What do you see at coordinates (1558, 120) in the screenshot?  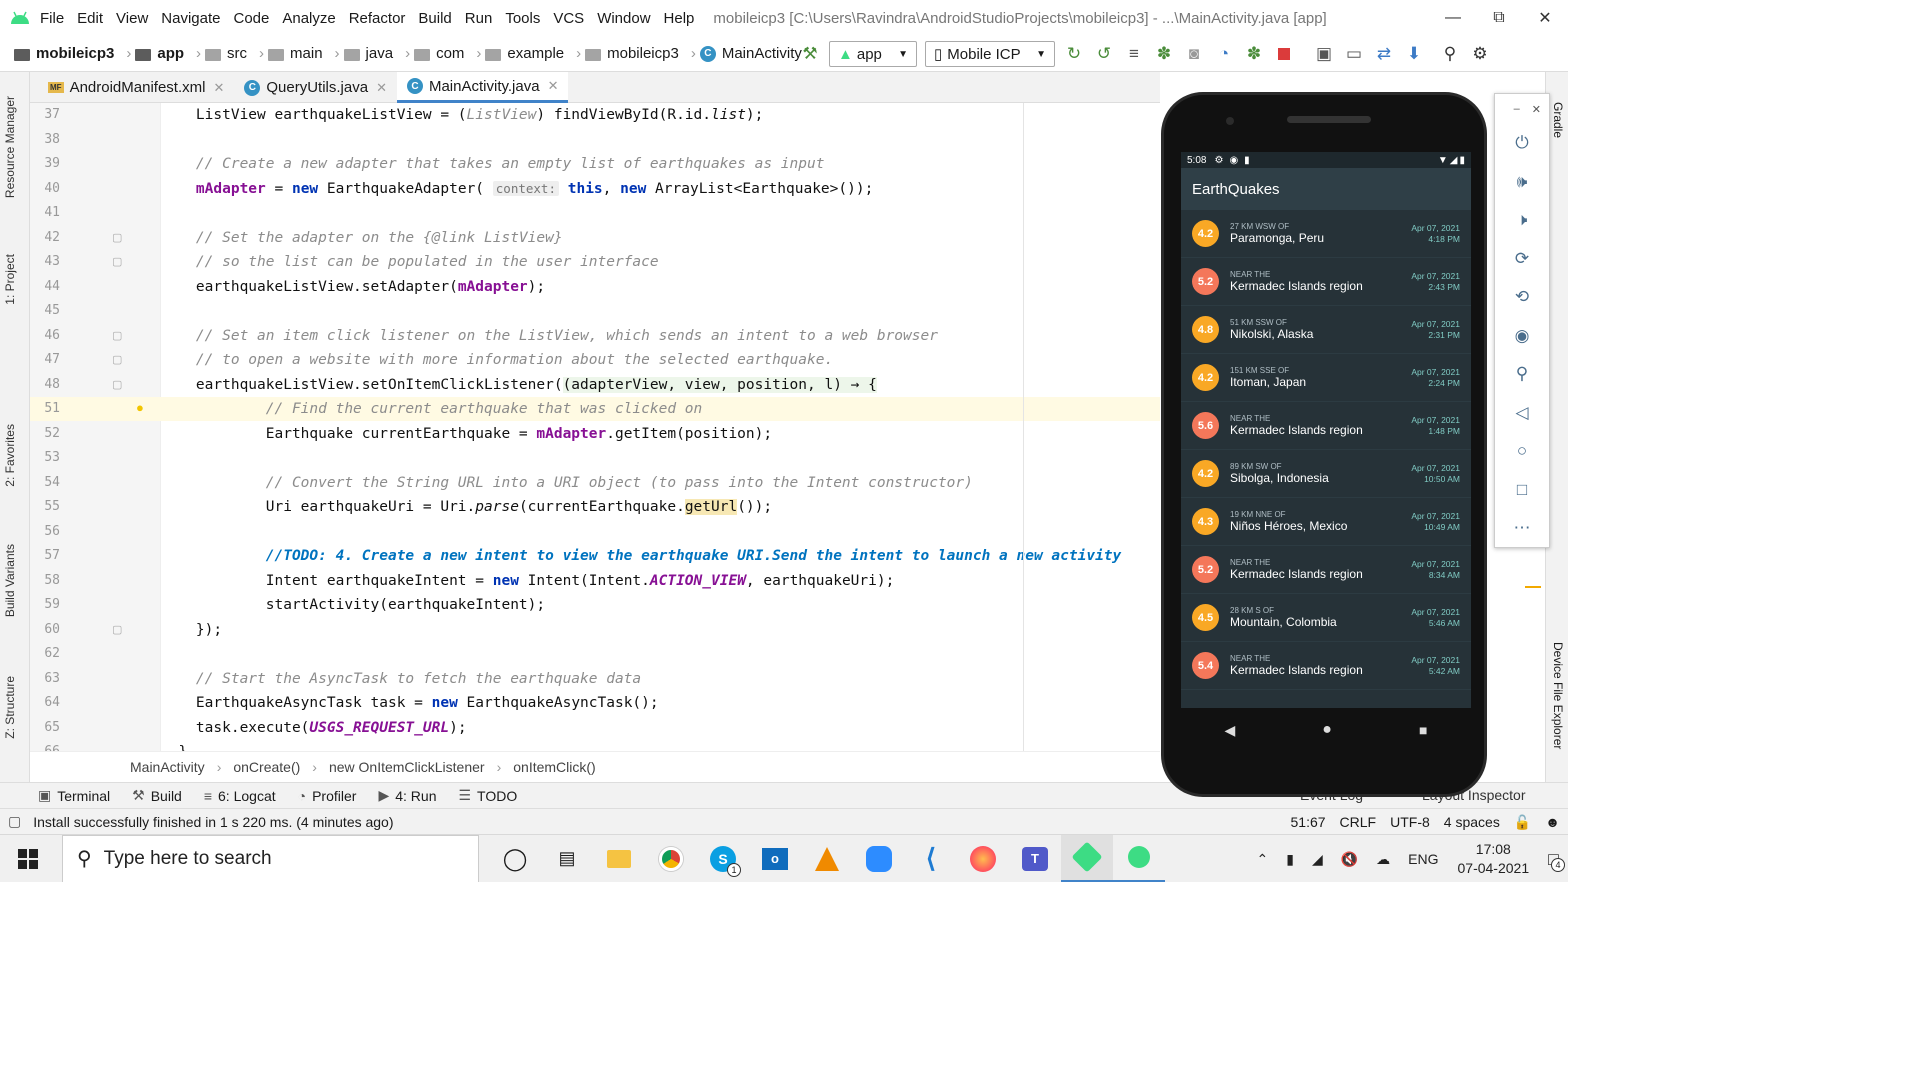 I see `gradle-tab: Gradle` at bounding box center [1558, 120].